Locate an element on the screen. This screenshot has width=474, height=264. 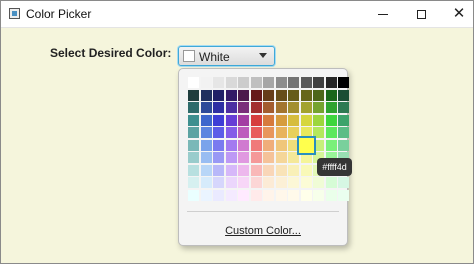
hovered-swatch is located at coordinates (306, 145).